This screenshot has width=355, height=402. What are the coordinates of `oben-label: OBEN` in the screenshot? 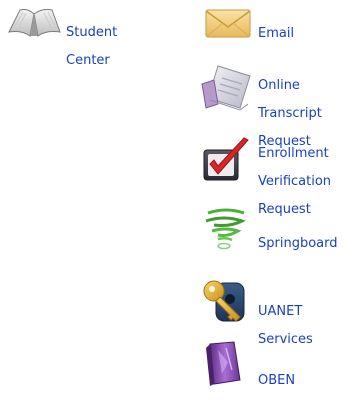 It's located at (277, 380).